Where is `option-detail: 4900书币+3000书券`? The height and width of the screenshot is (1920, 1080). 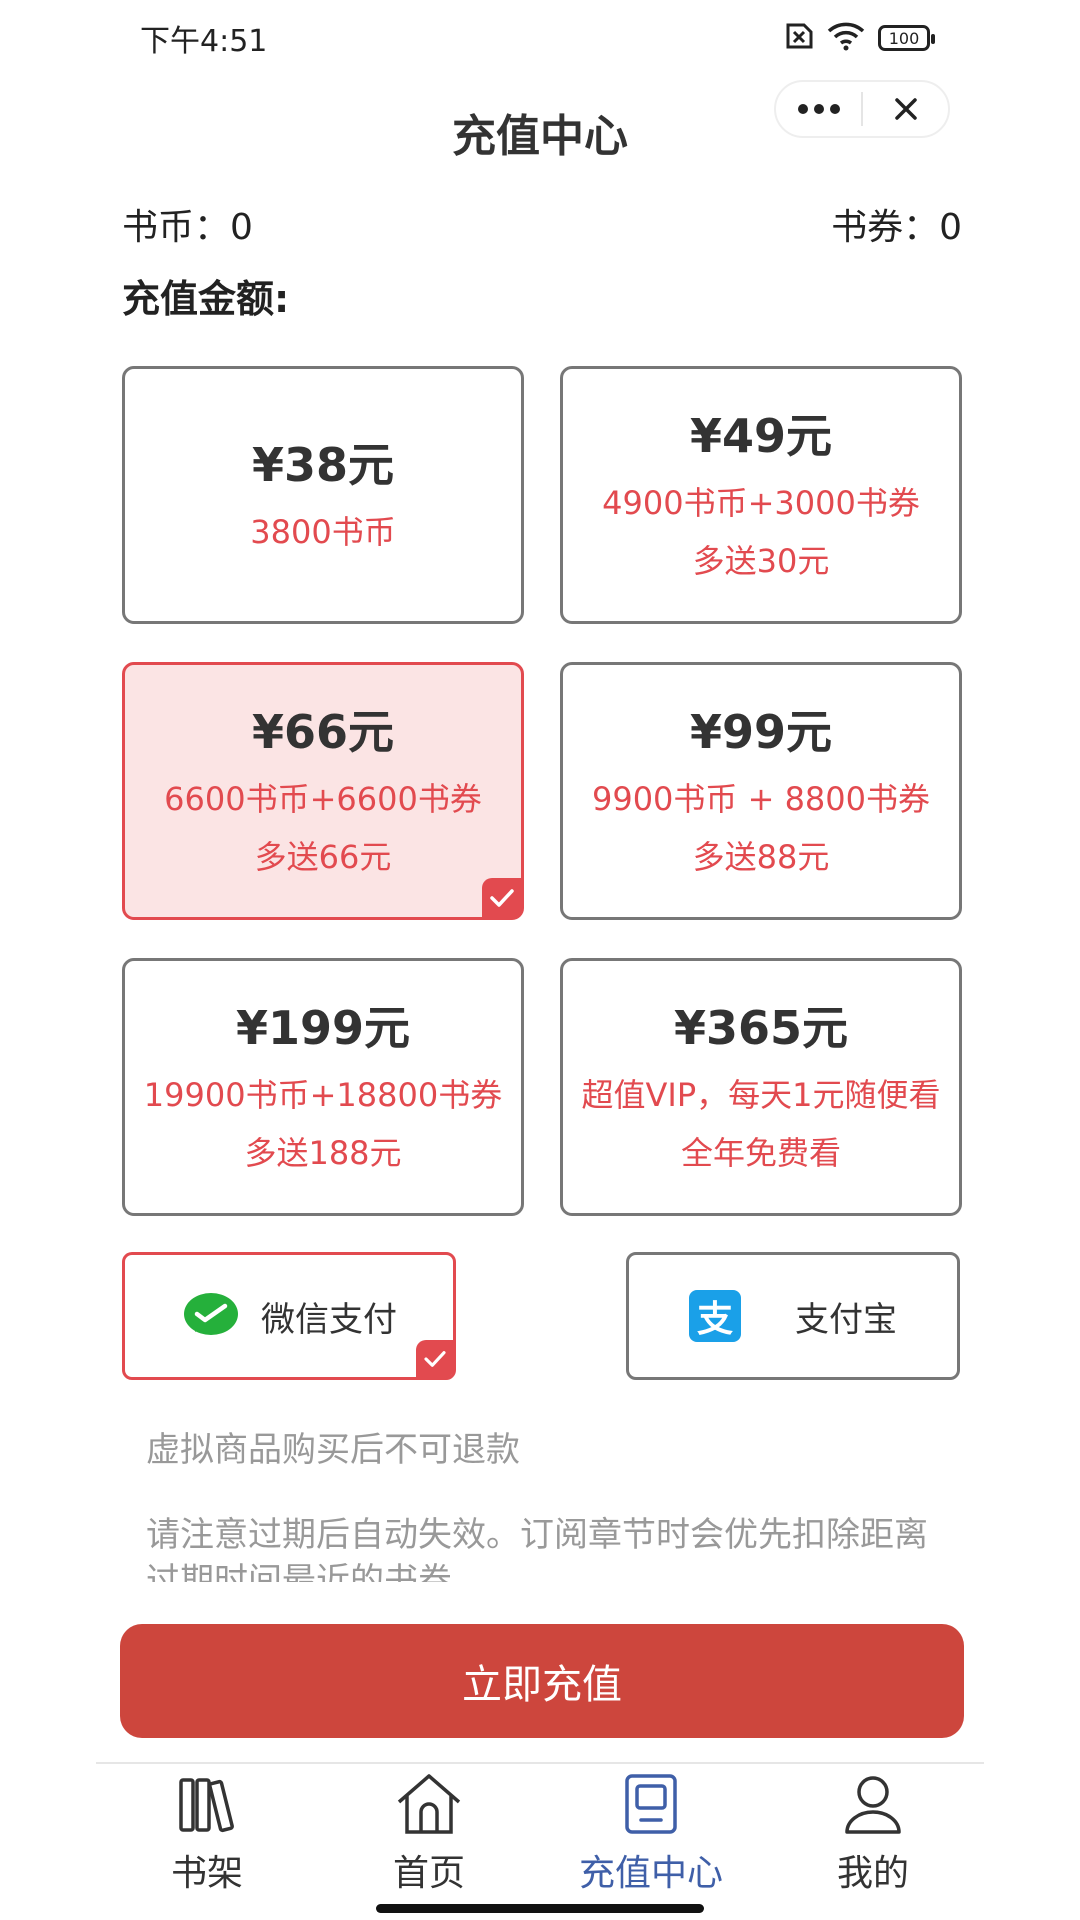
option-detail: 4900书币+3000书券 is located at coordinates (761, 503).